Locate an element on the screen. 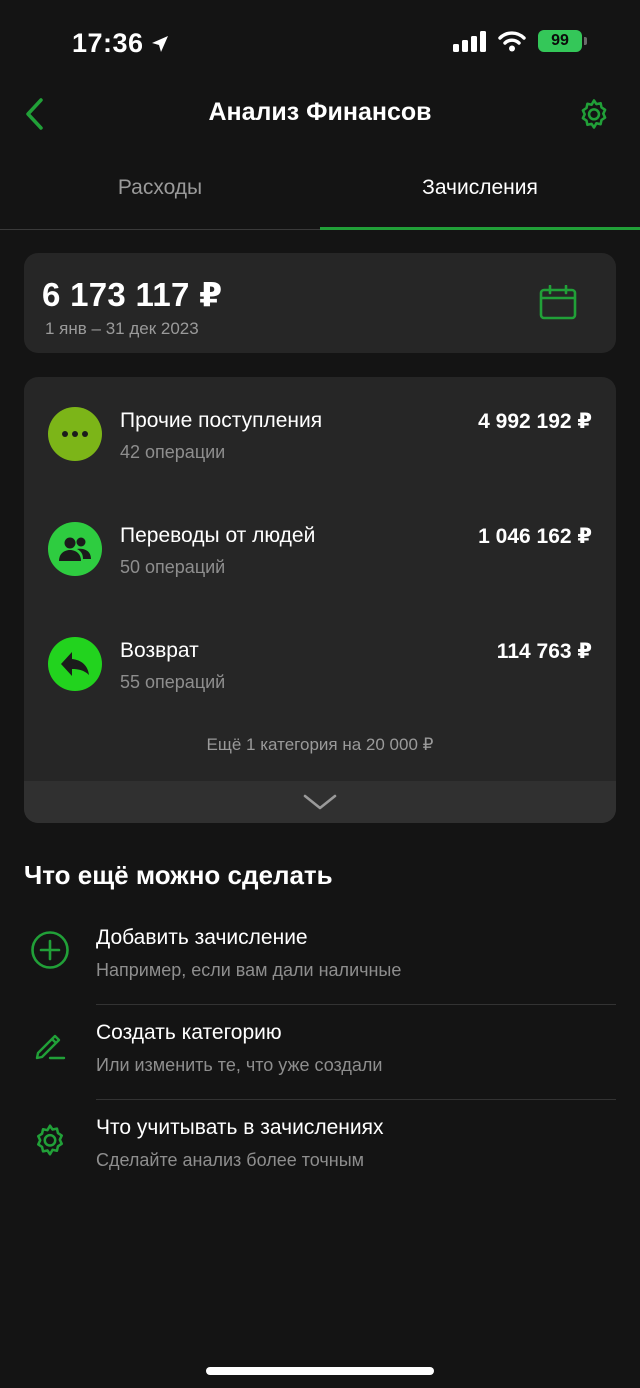  people-icon is located at coordinates (75, 549).